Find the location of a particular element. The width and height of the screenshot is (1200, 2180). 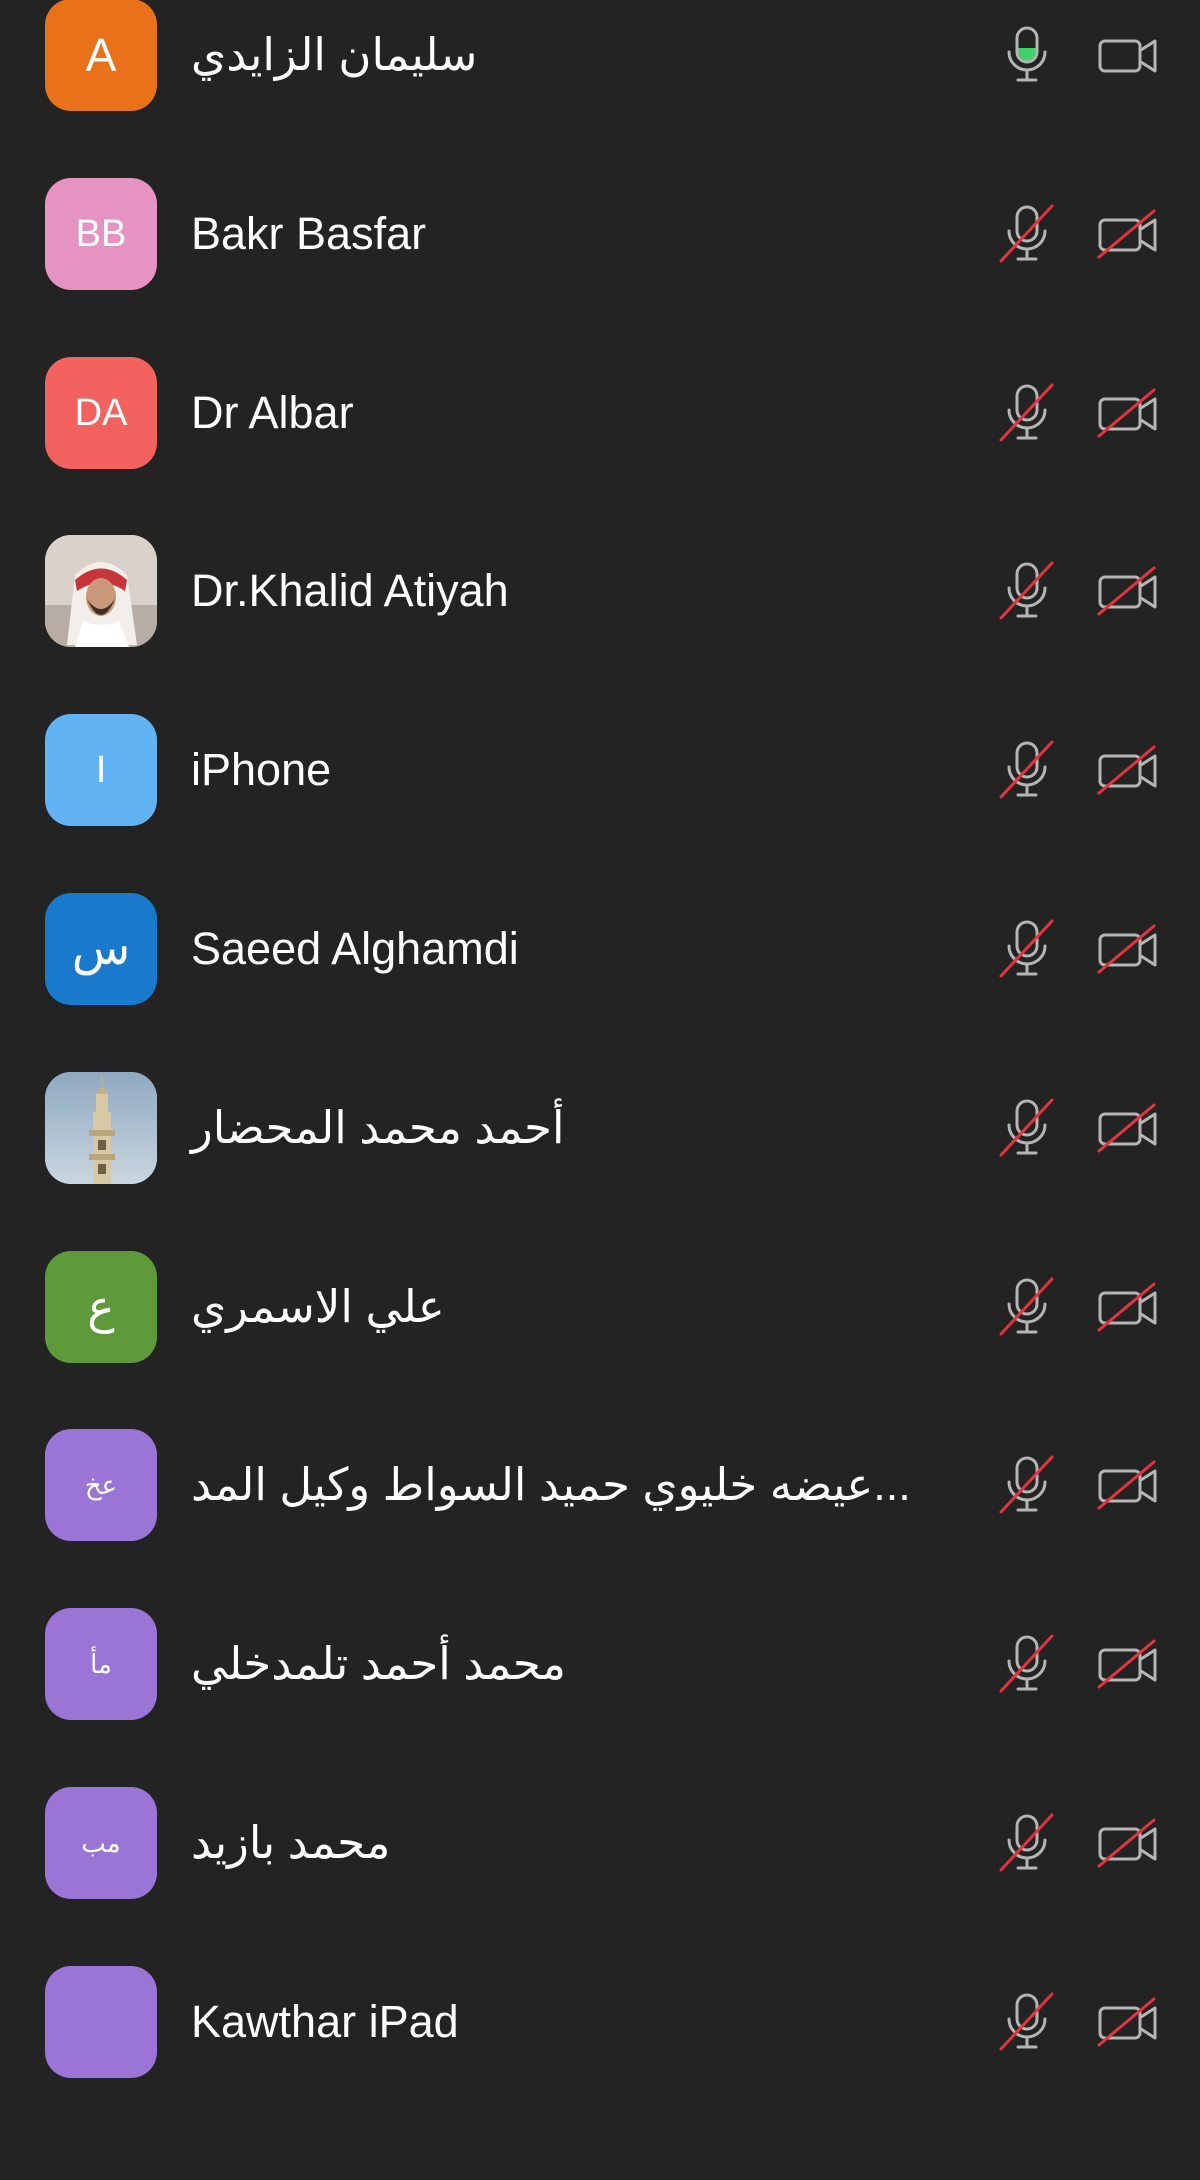

participant-name: Kawthar iPad is located at coordinates (325, 2021).